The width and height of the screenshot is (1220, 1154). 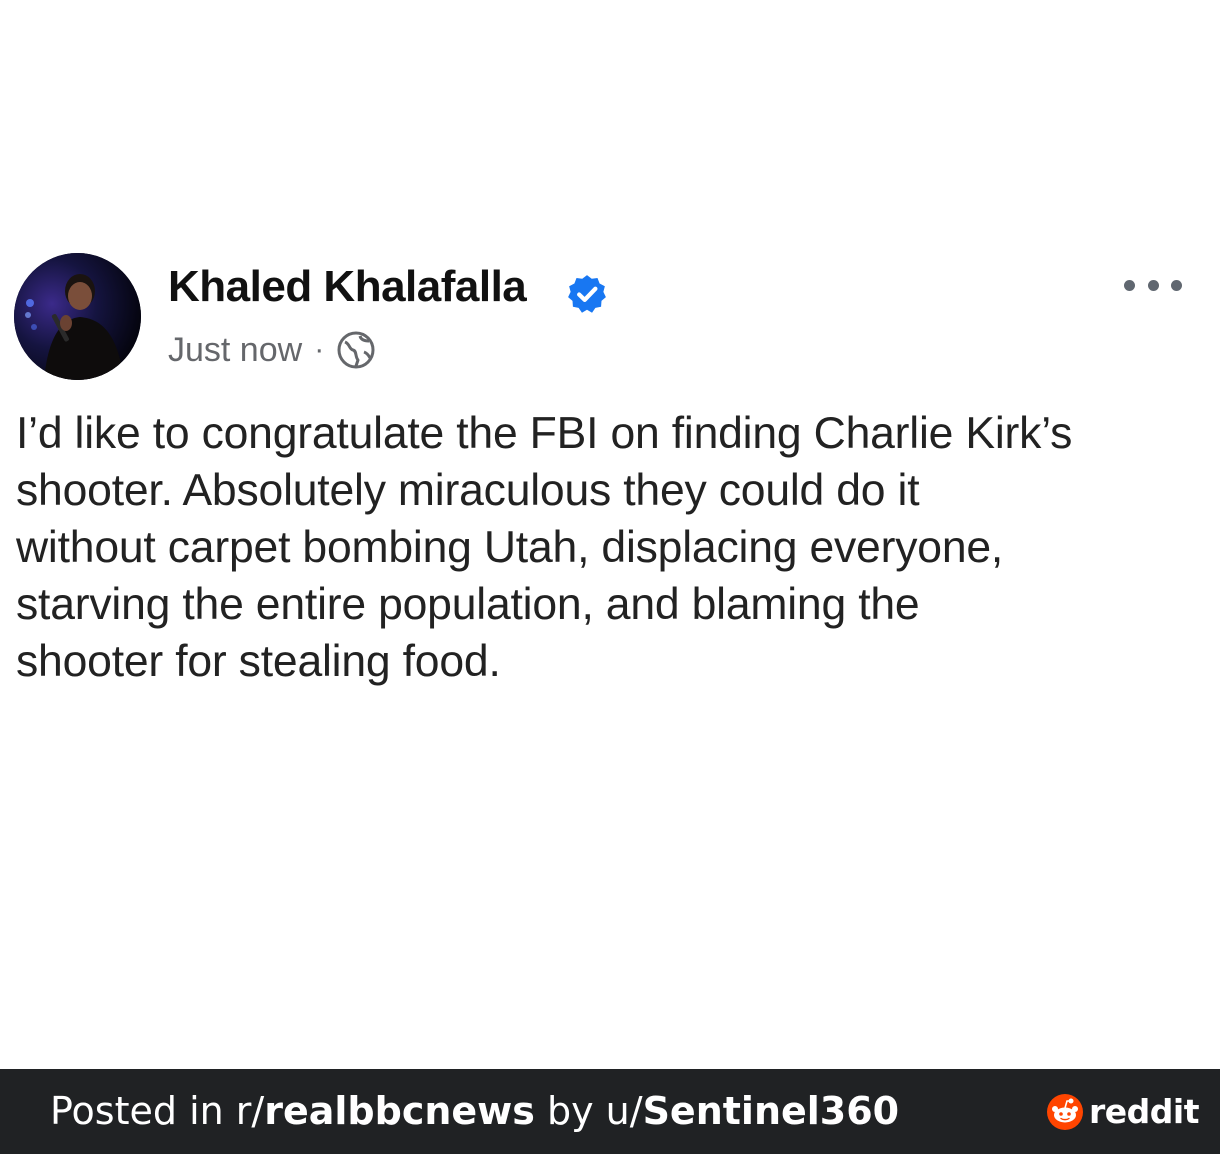 I want to click on posted-in-caption: Posted in r/realbbcnews by u/Sentinel360, so click(x=474, y=1111).